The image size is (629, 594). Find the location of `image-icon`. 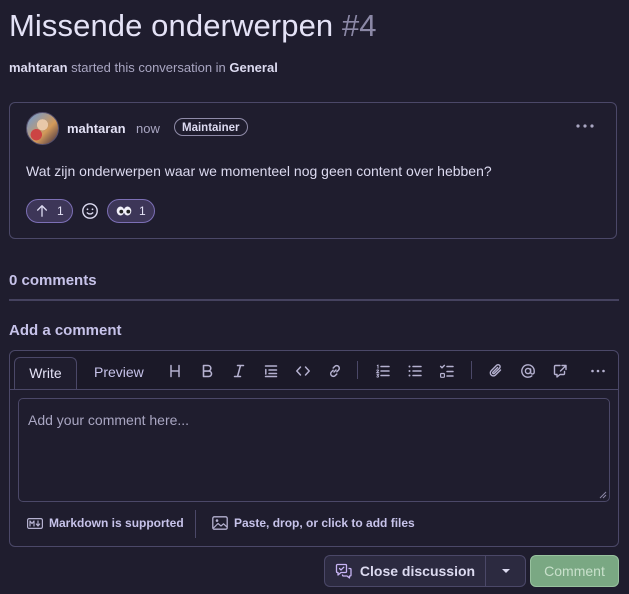

image-icon is located at coordinates (220, 523).